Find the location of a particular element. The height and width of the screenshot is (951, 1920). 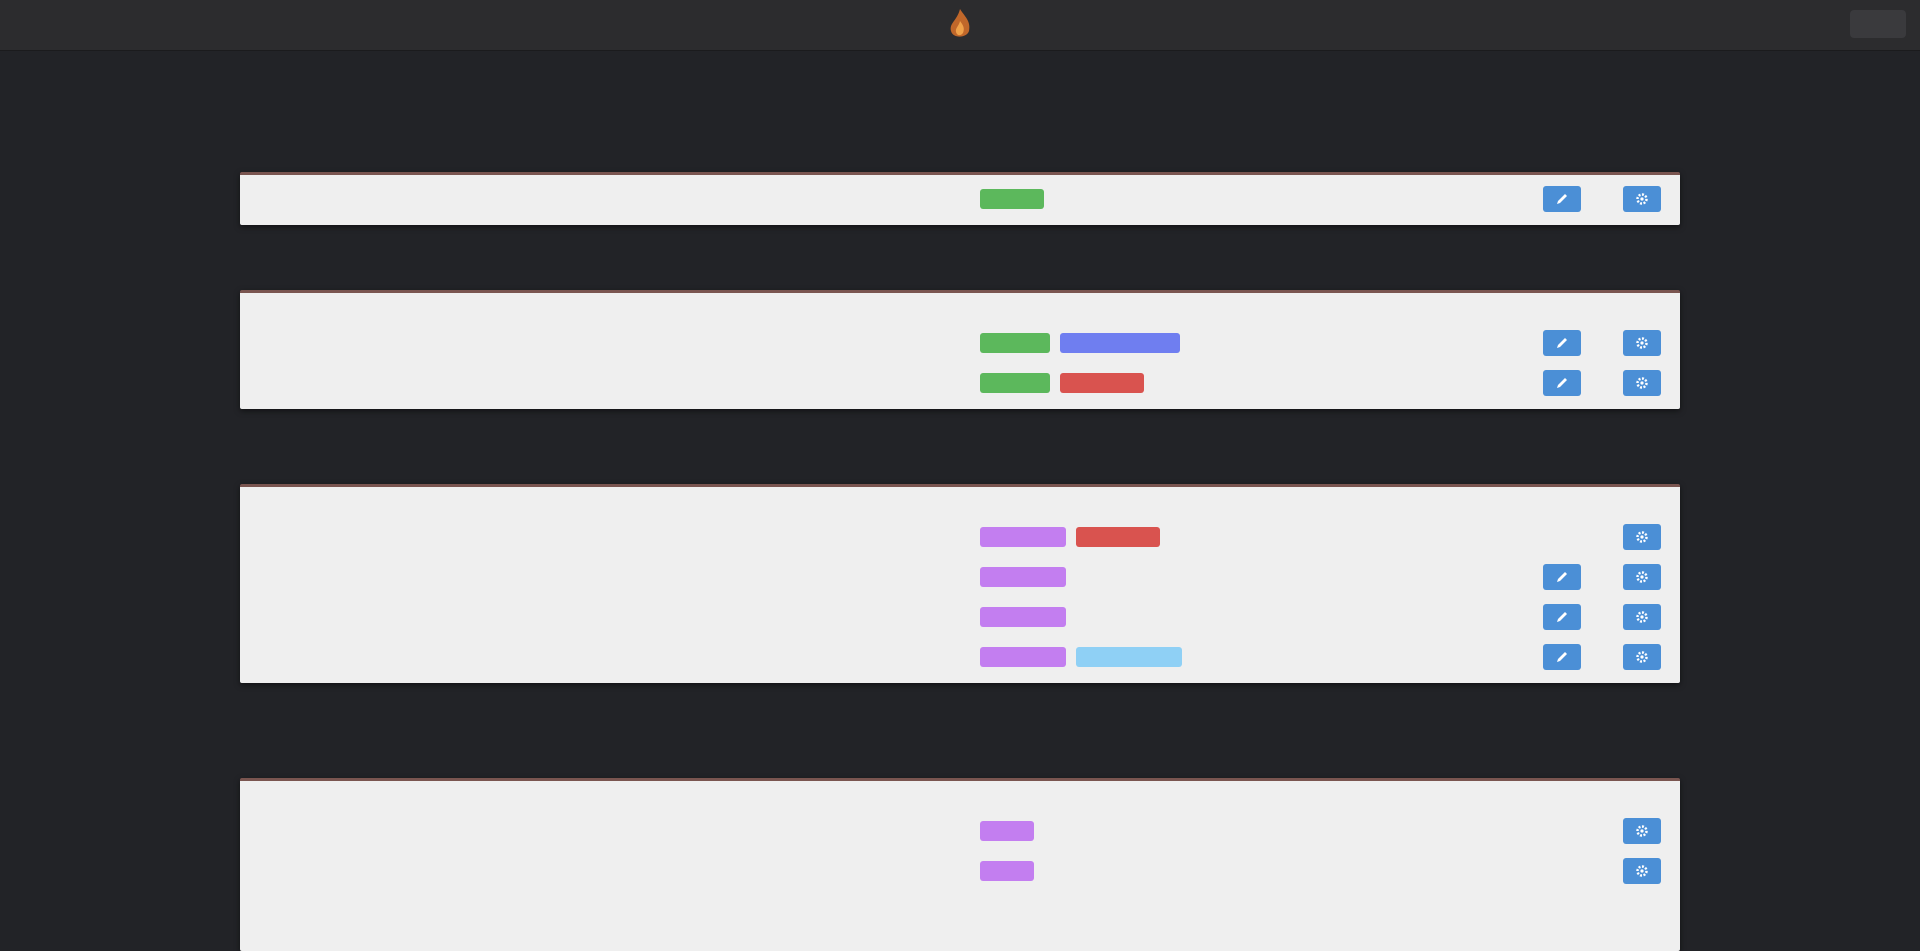

nav-link-home is located at coordinates (49, 25).